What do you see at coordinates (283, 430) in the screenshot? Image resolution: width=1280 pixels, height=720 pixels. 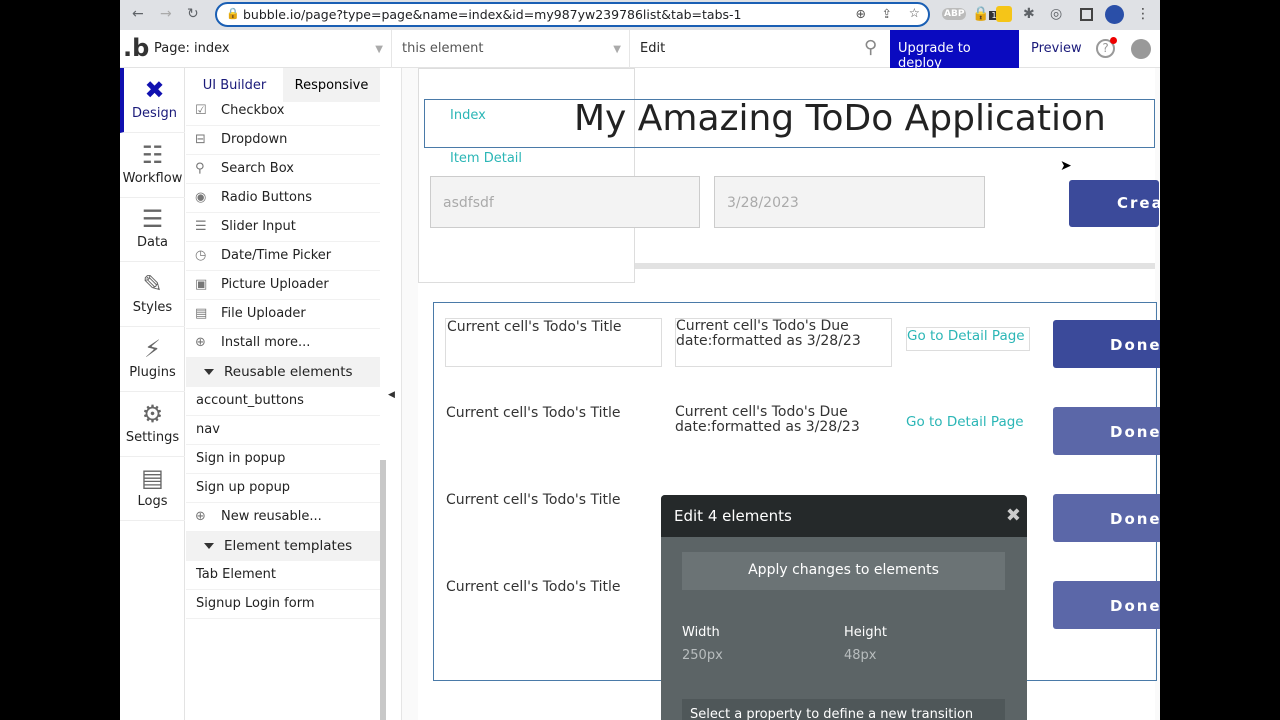 I see `reusable-item: nav` at bounding box center [283, 430].